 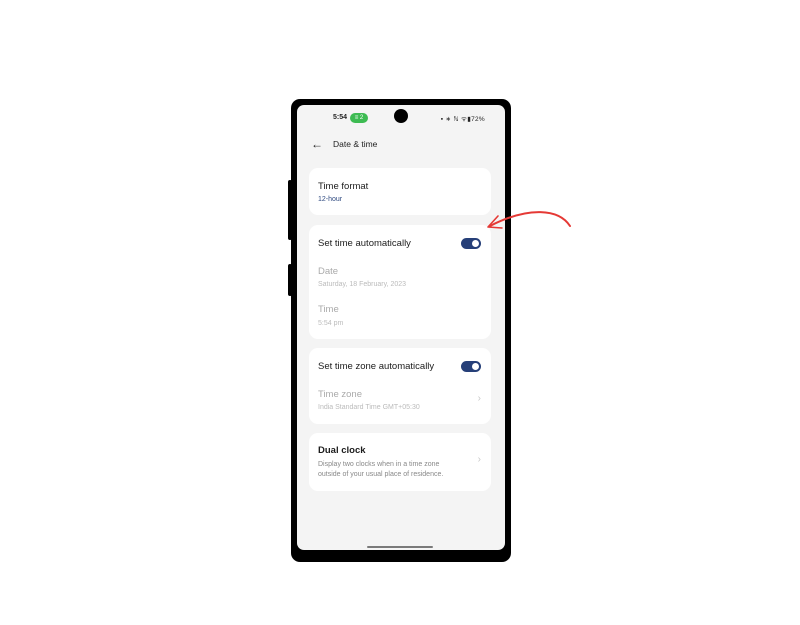 What do you see at coordinates (330, 199) in the screenshot?
I see `time-format-value: 12-hour` at bounding box center [330, 199].